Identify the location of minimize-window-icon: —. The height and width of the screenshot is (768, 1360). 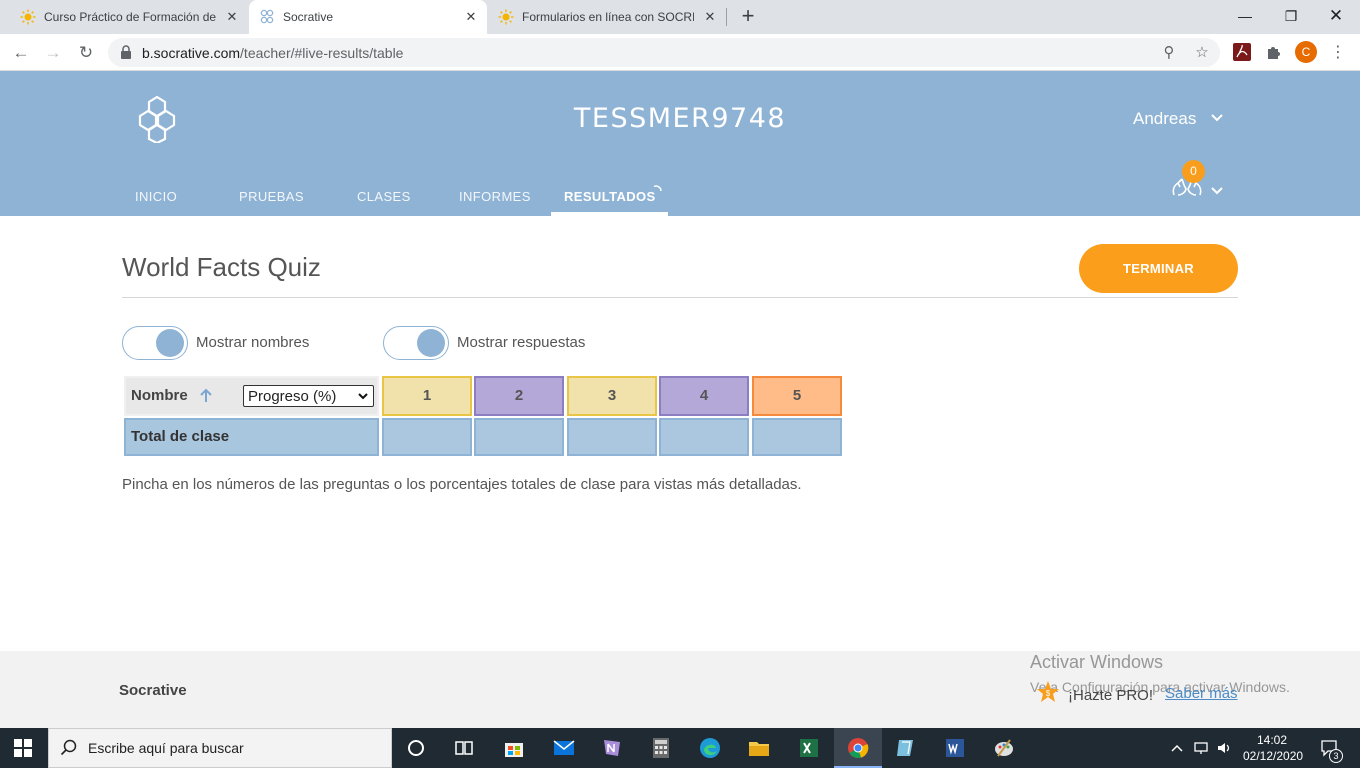
(1245, 16).